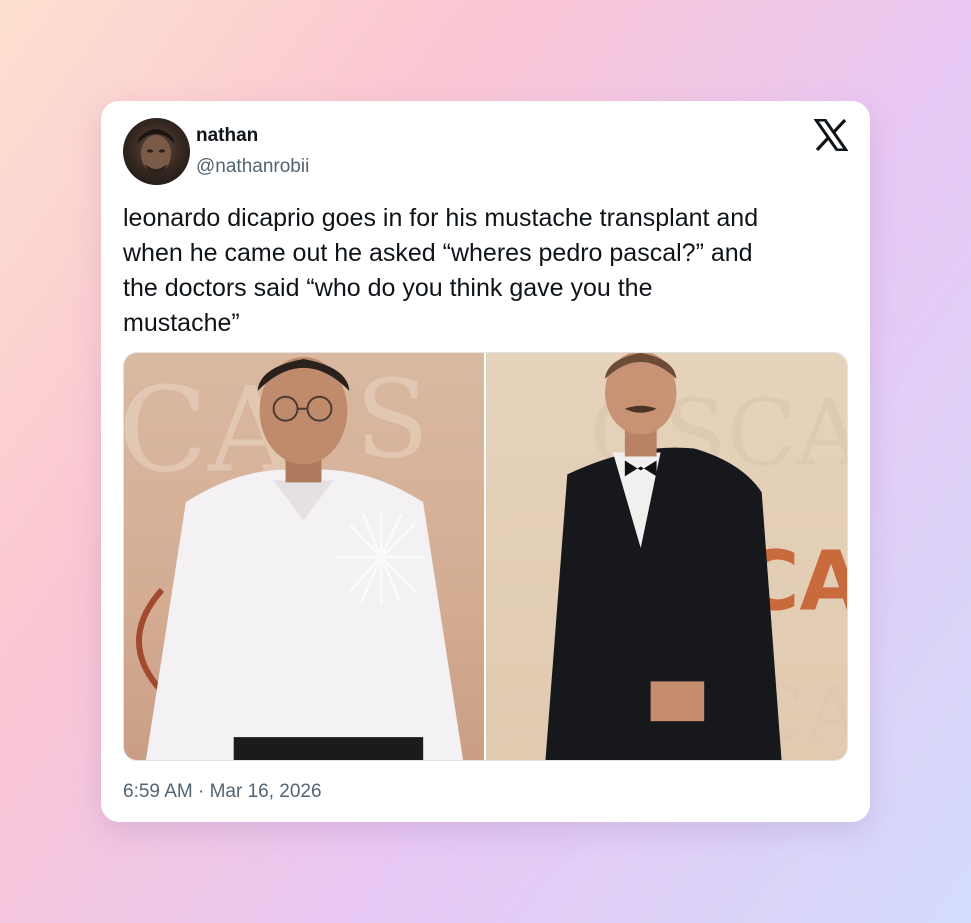  What do you see at coordinates (696, 556) in the screenshot?
I see `tuxedo-photo-icon: OSCA CA CA` at bounding box center [696, 556].